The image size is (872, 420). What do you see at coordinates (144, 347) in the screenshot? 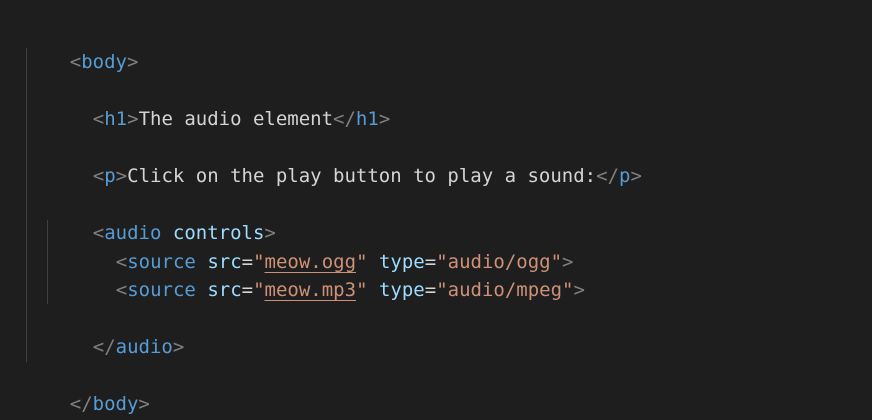
I see `tag-name: audio` at bounding box center [144, 347].